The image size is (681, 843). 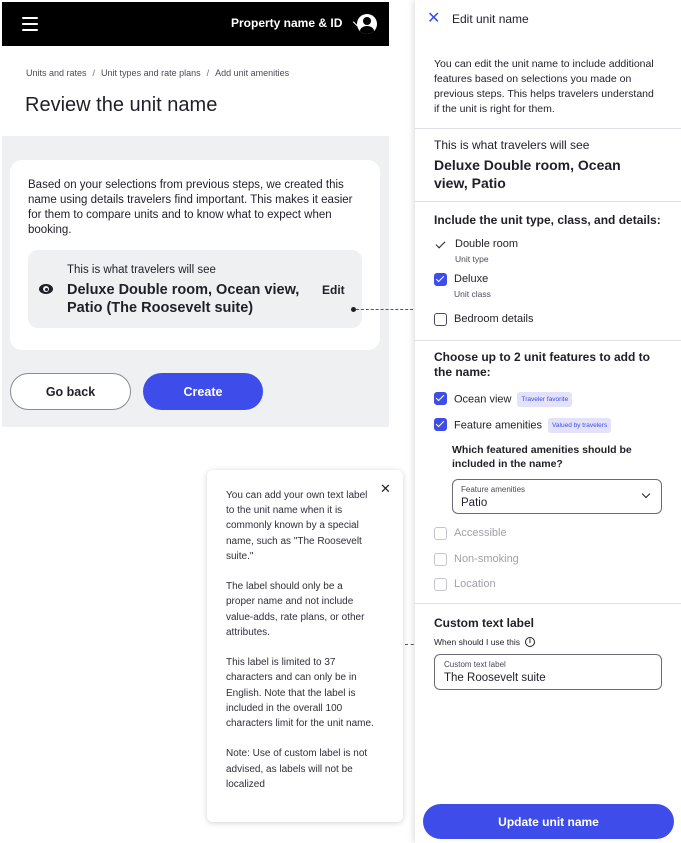 I want to click on option-sublabel: Unit class, so click(x=472, y=294).